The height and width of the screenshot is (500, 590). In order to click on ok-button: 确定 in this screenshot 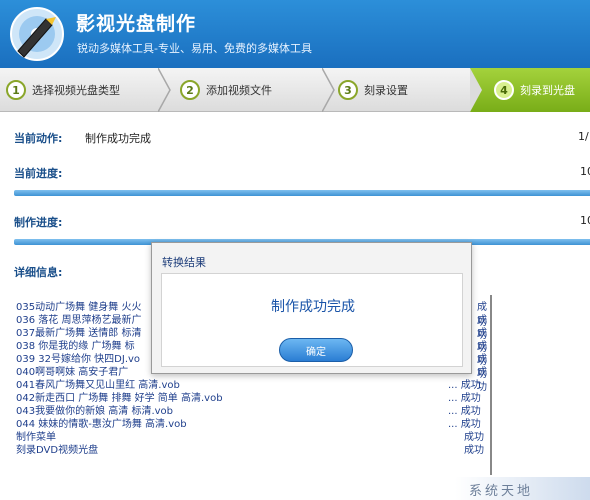, I will do `click(316, 350)`.